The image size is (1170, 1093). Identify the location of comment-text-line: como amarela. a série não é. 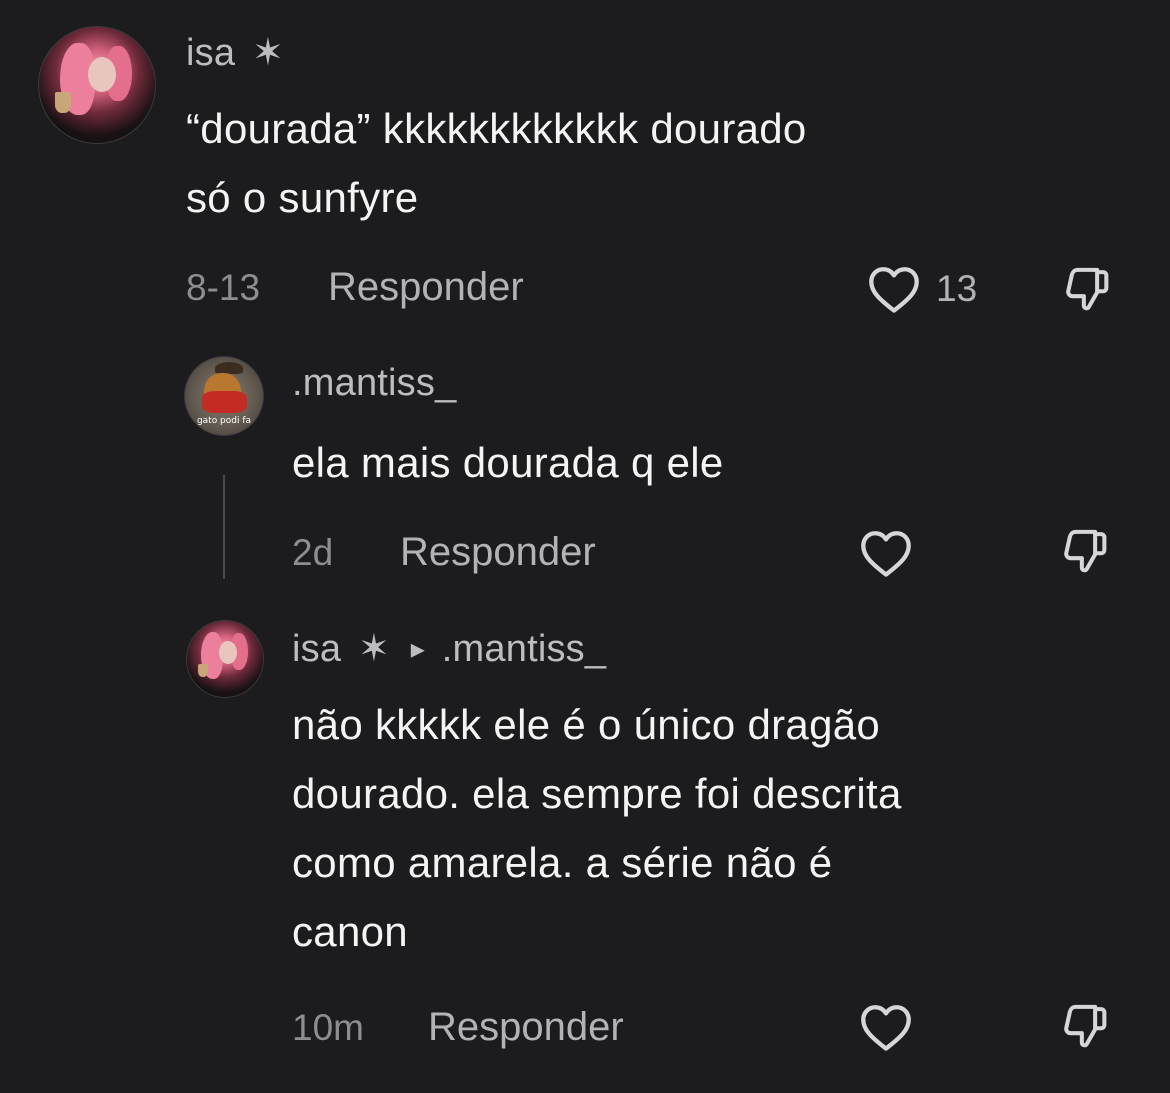
(562, 862).